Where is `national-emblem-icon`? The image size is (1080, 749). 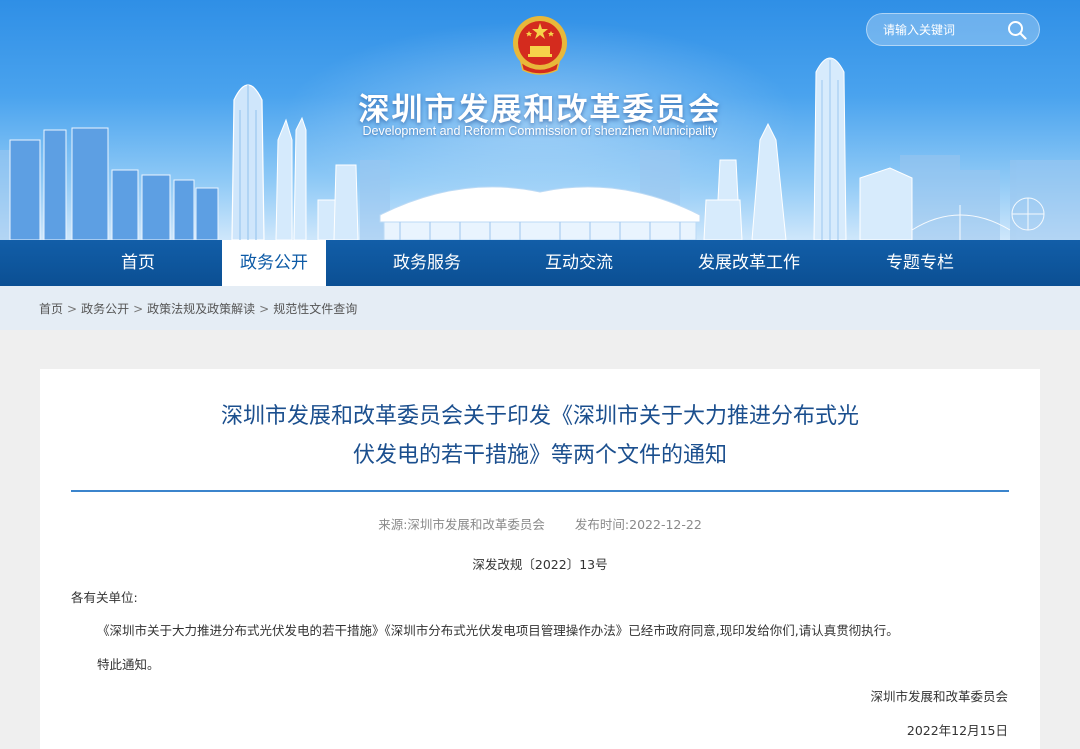
national-emblem-icon is located at coordinates (540, 45).